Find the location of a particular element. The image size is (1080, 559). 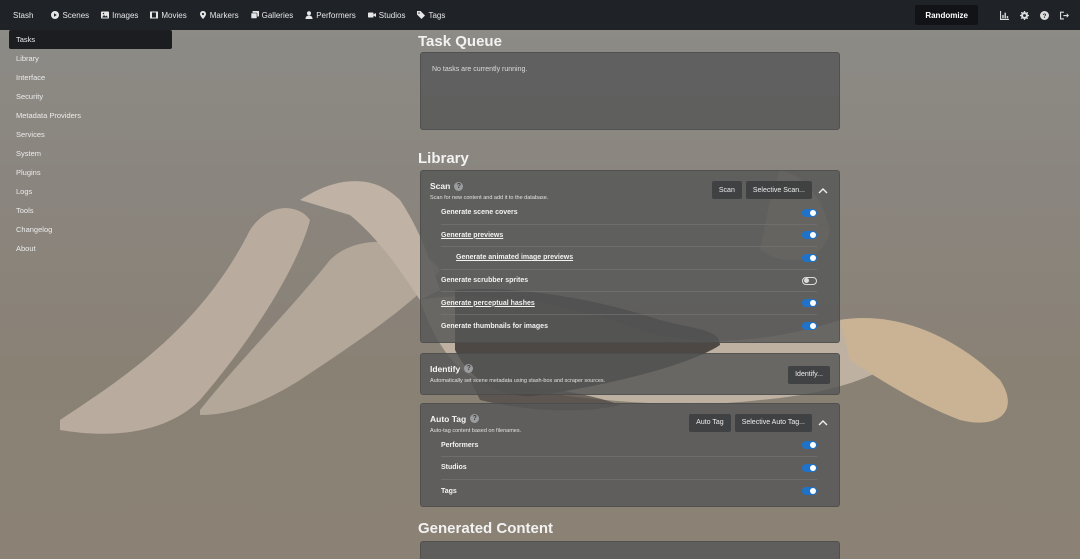

nav-scenes-label: Scenes is located at coordinates (76, 15).